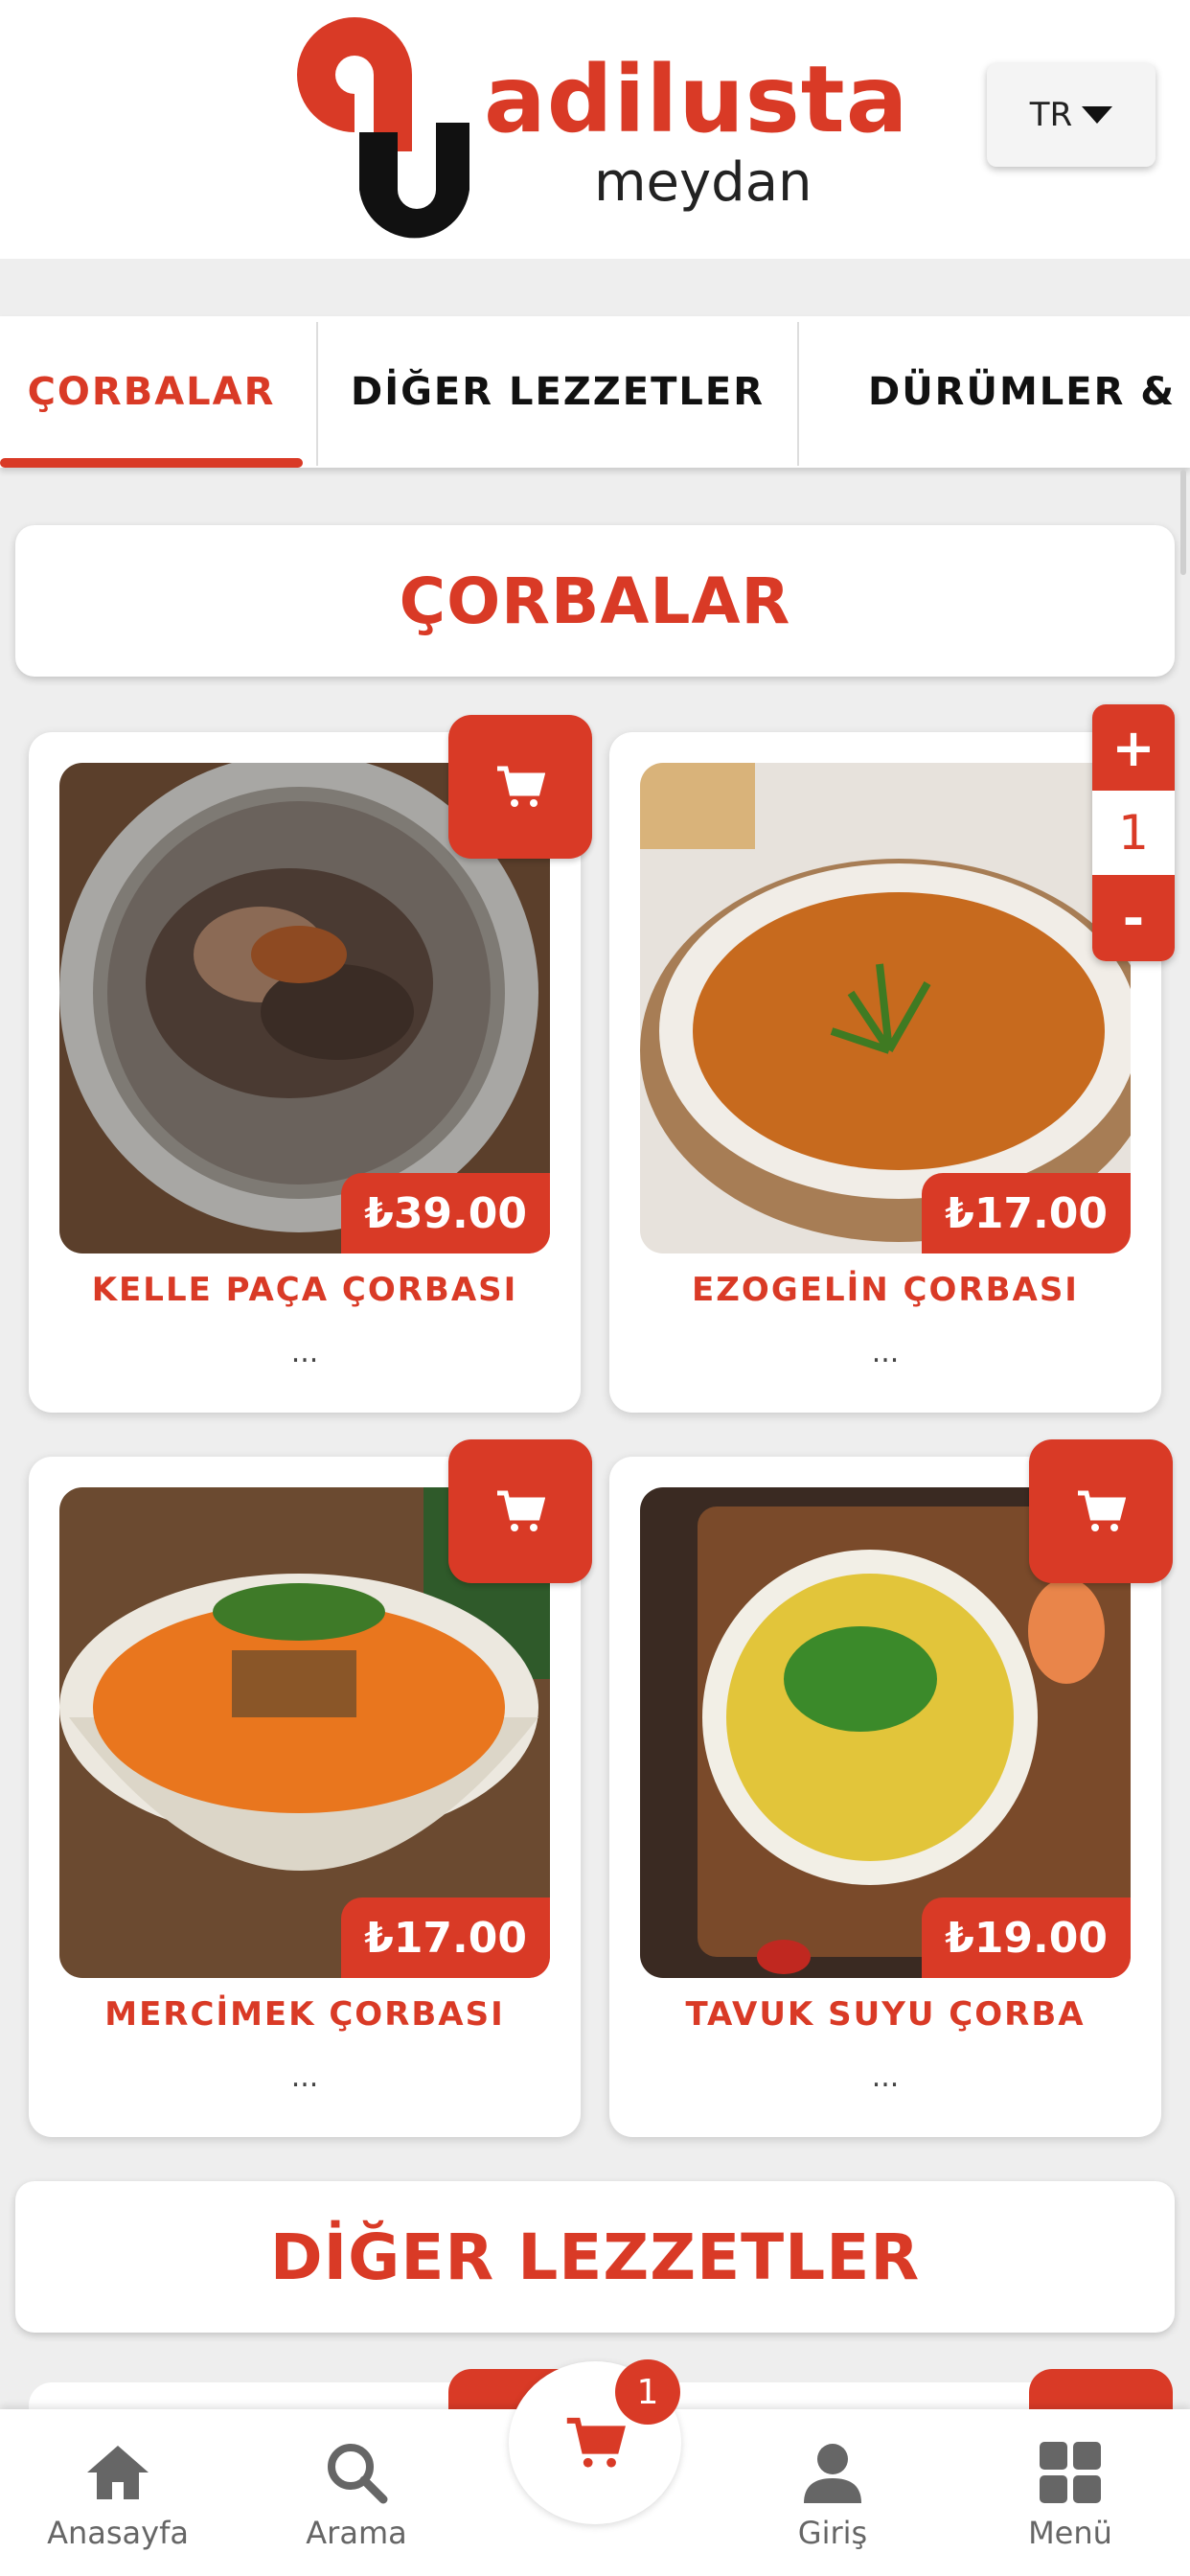 The width and height of the screenshot is (1190, 2576). I want to click on user-icon, so click(833, 2473).